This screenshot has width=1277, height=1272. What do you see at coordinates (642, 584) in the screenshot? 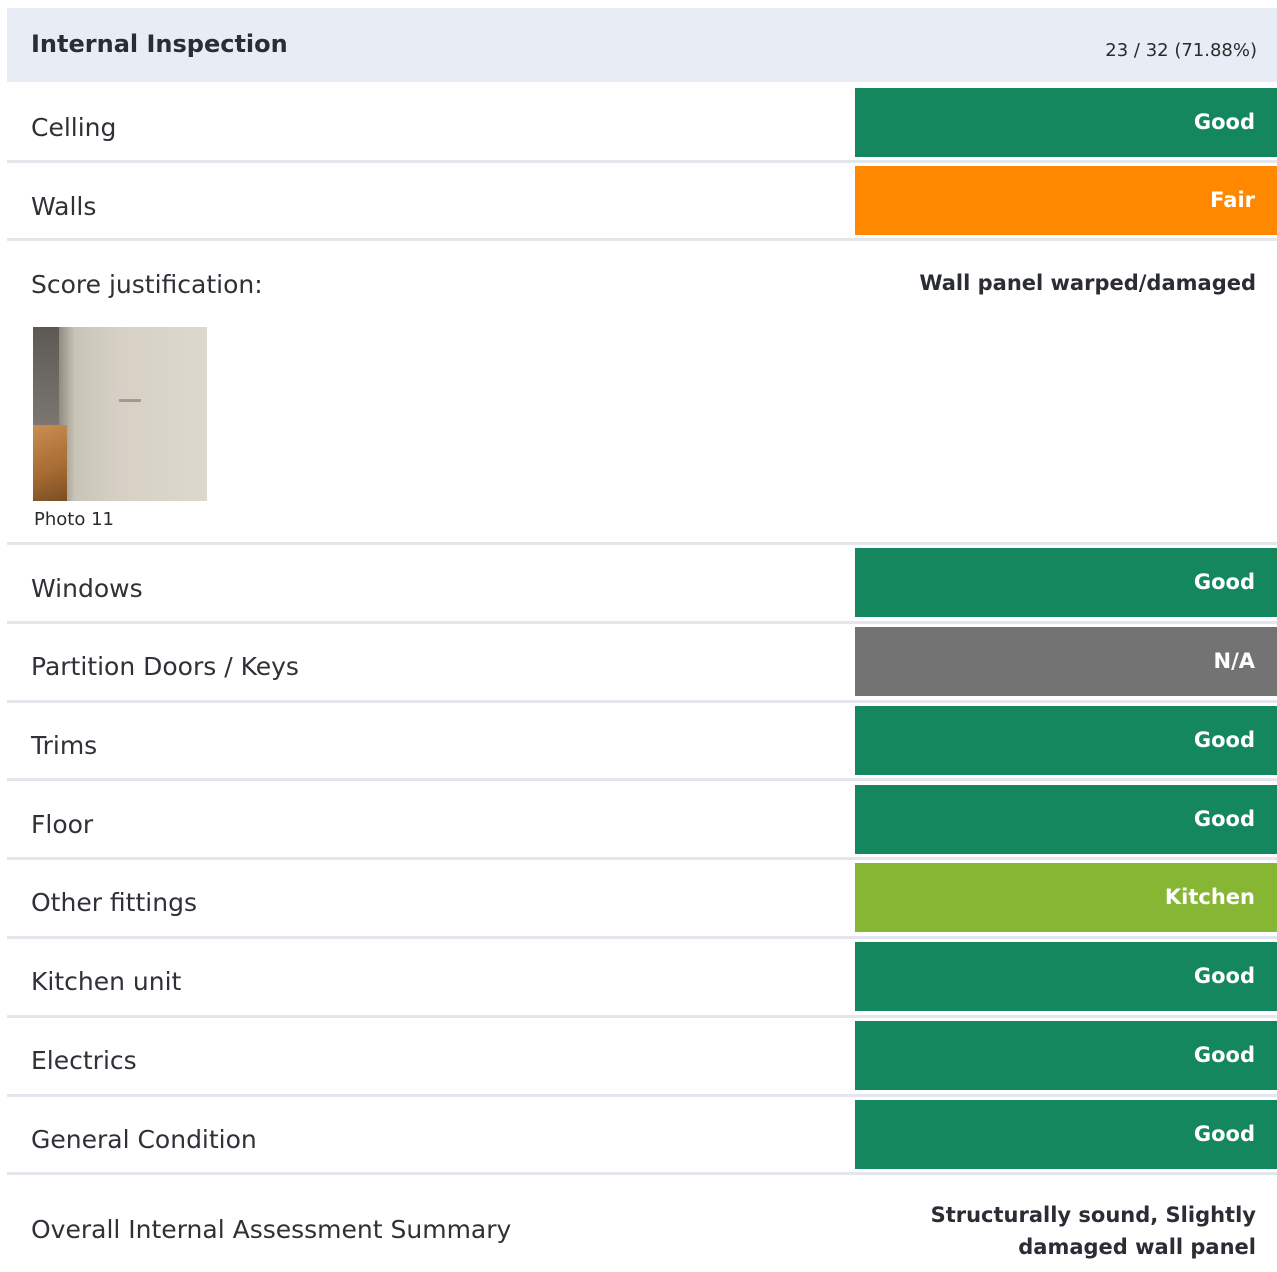
I see `inspection-row-windows: Windows Good` at bounding box center [642, 584].